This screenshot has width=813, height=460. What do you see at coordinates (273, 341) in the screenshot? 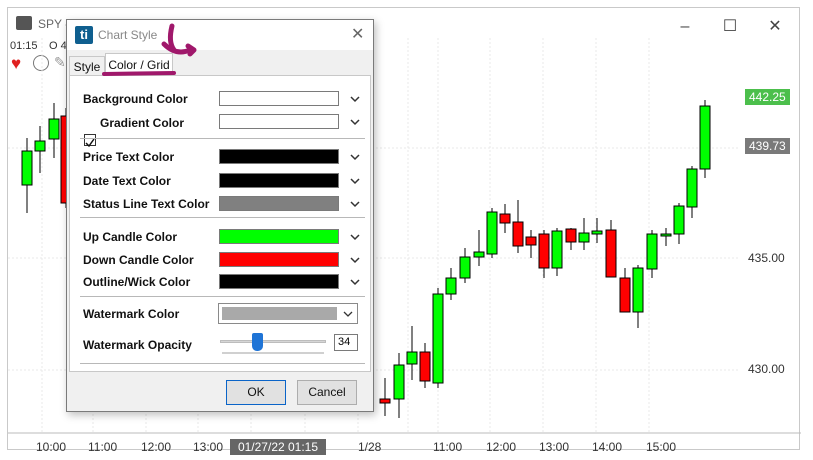
I see `opacity-slider-track` at bounding box center [273, 341].